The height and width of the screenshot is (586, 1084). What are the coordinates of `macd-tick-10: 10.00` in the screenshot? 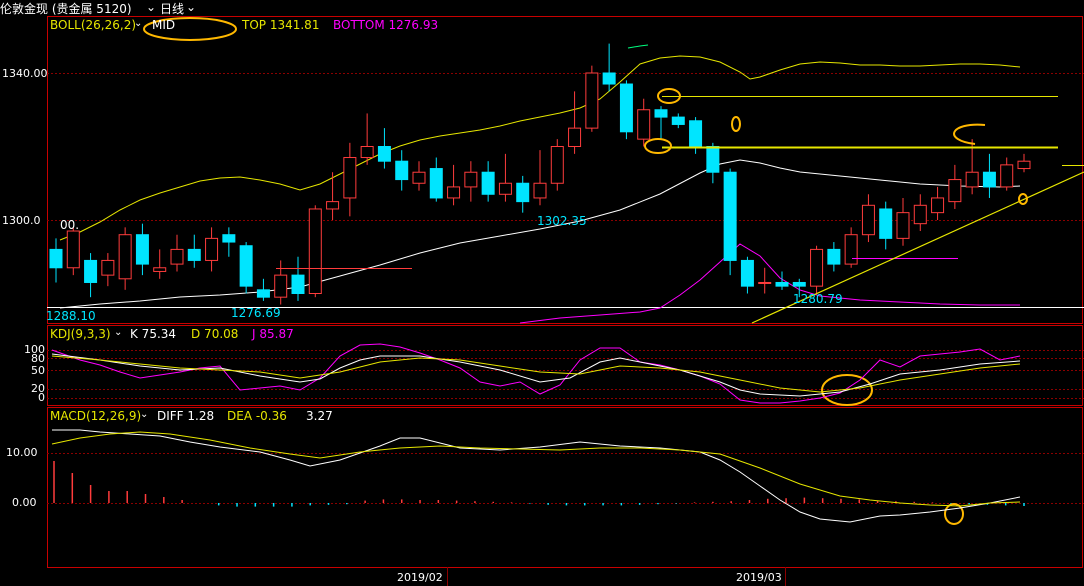 It's located at (22, 452).